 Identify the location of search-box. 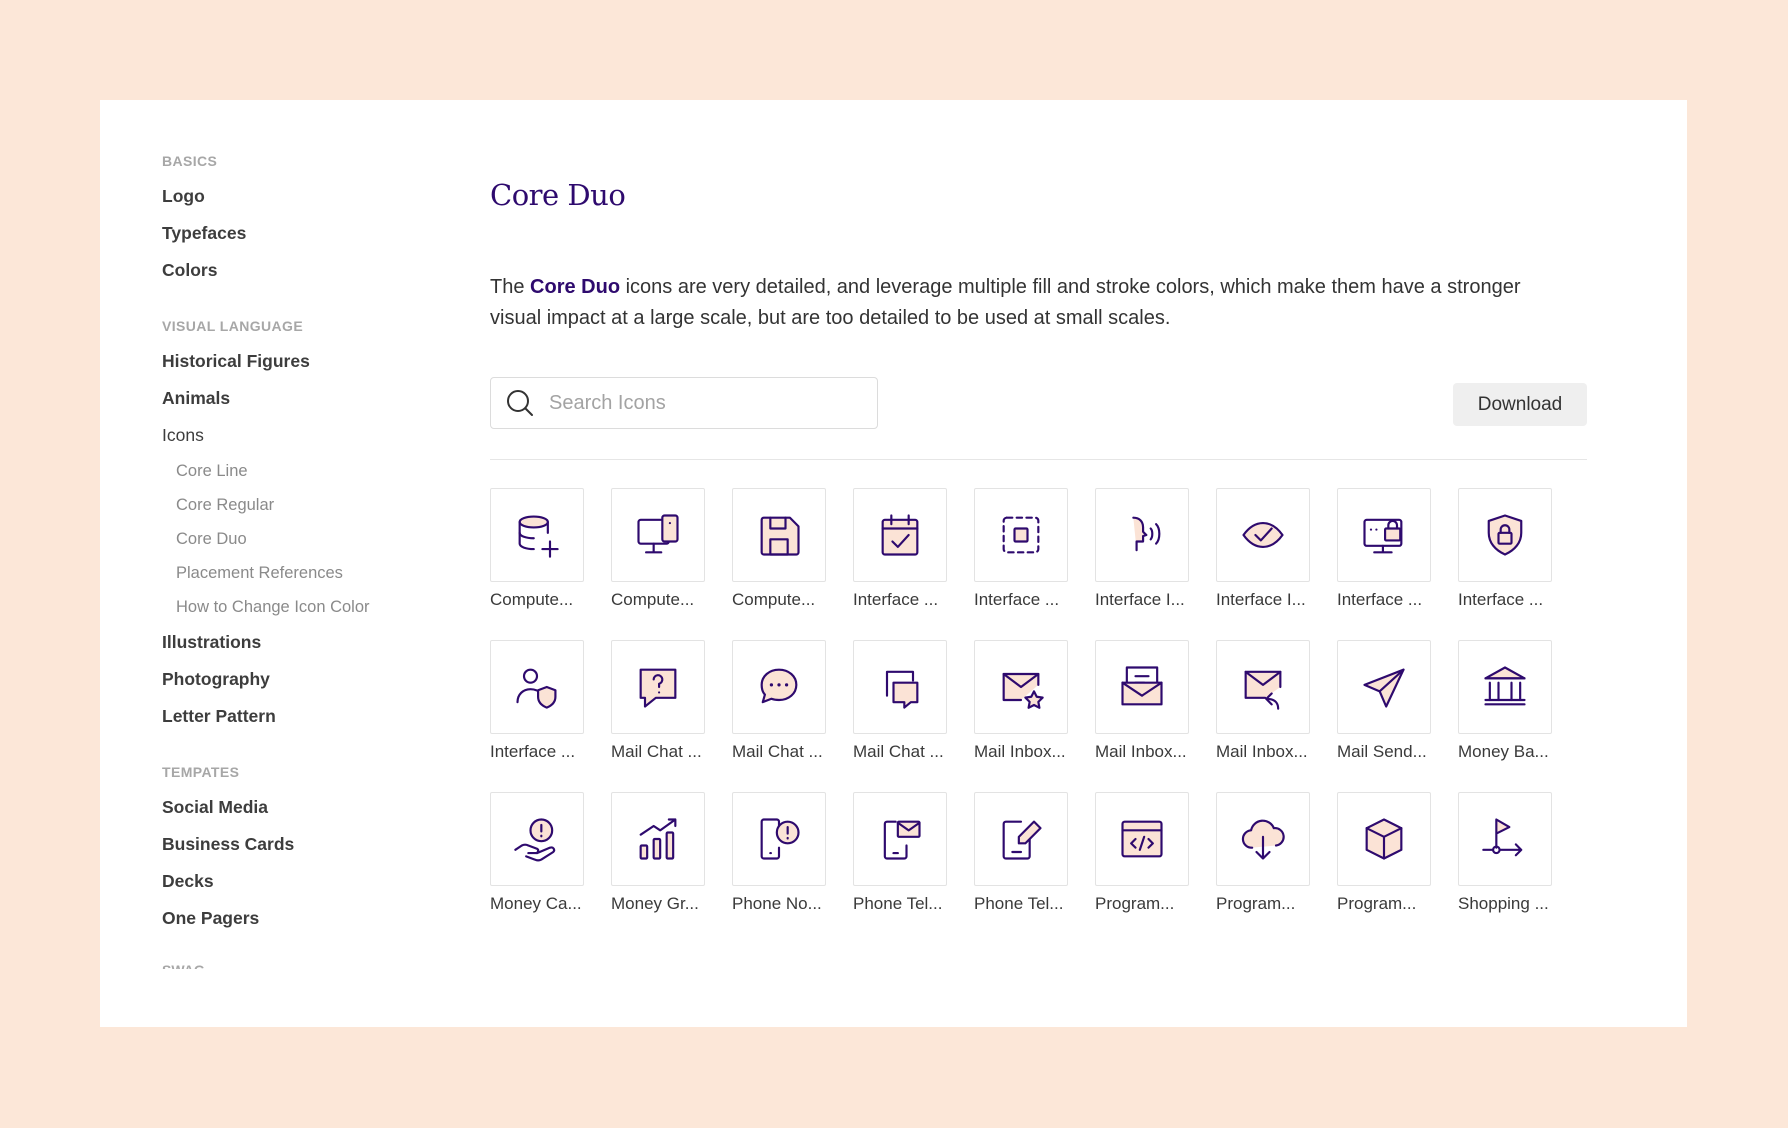
(684, 403).